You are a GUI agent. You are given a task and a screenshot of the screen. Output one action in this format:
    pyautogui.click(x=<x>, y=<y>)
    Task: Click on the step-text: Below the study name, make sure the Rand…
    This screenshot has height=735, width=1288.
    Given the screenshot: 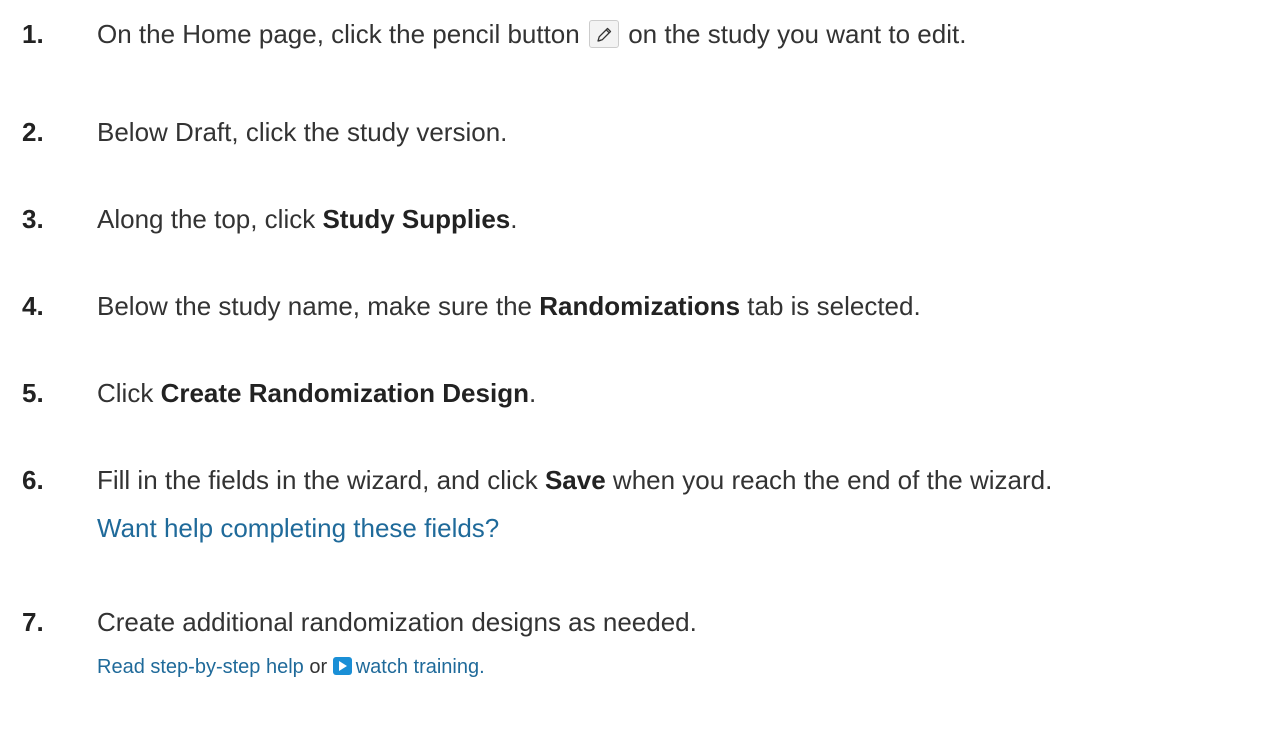 What is the action you would take?
    pyautogui.click(x=509, y=306)
    